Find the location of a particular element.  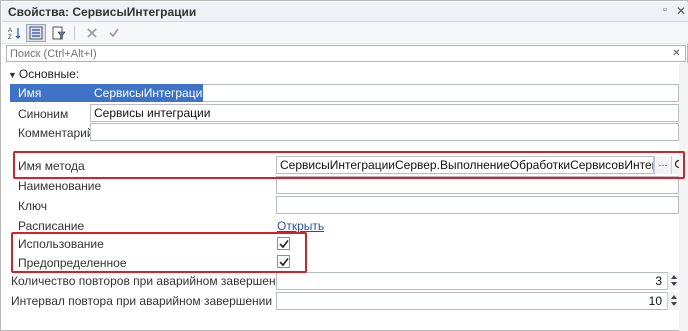

close-icon: ✕ is located at coordinates (681, 11).